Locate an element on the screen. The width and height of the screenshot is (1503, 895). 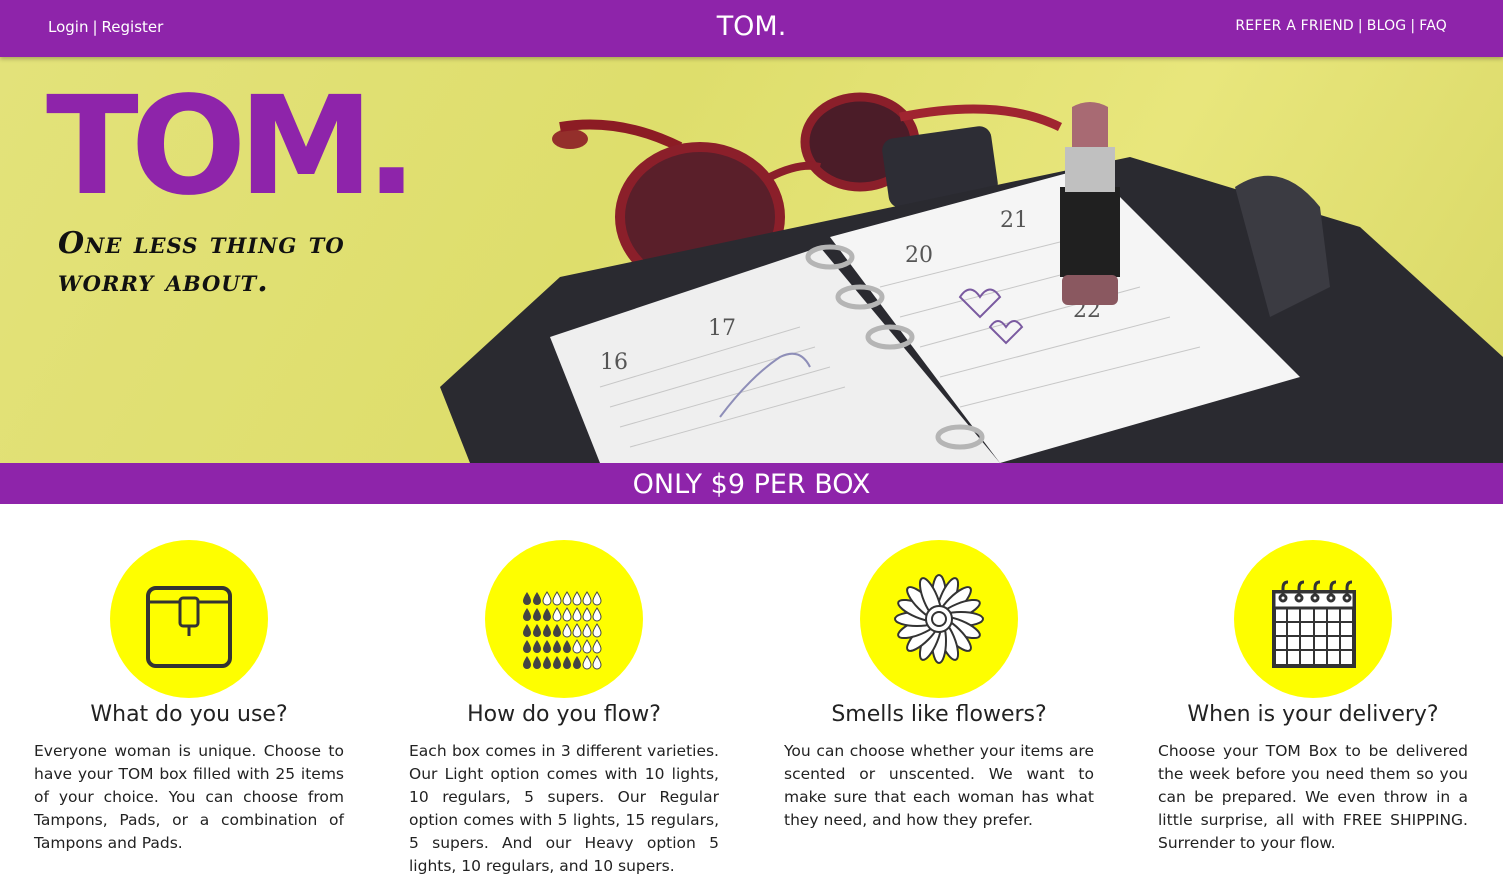
svg-text: 20 is located at coordinates (919, 255).